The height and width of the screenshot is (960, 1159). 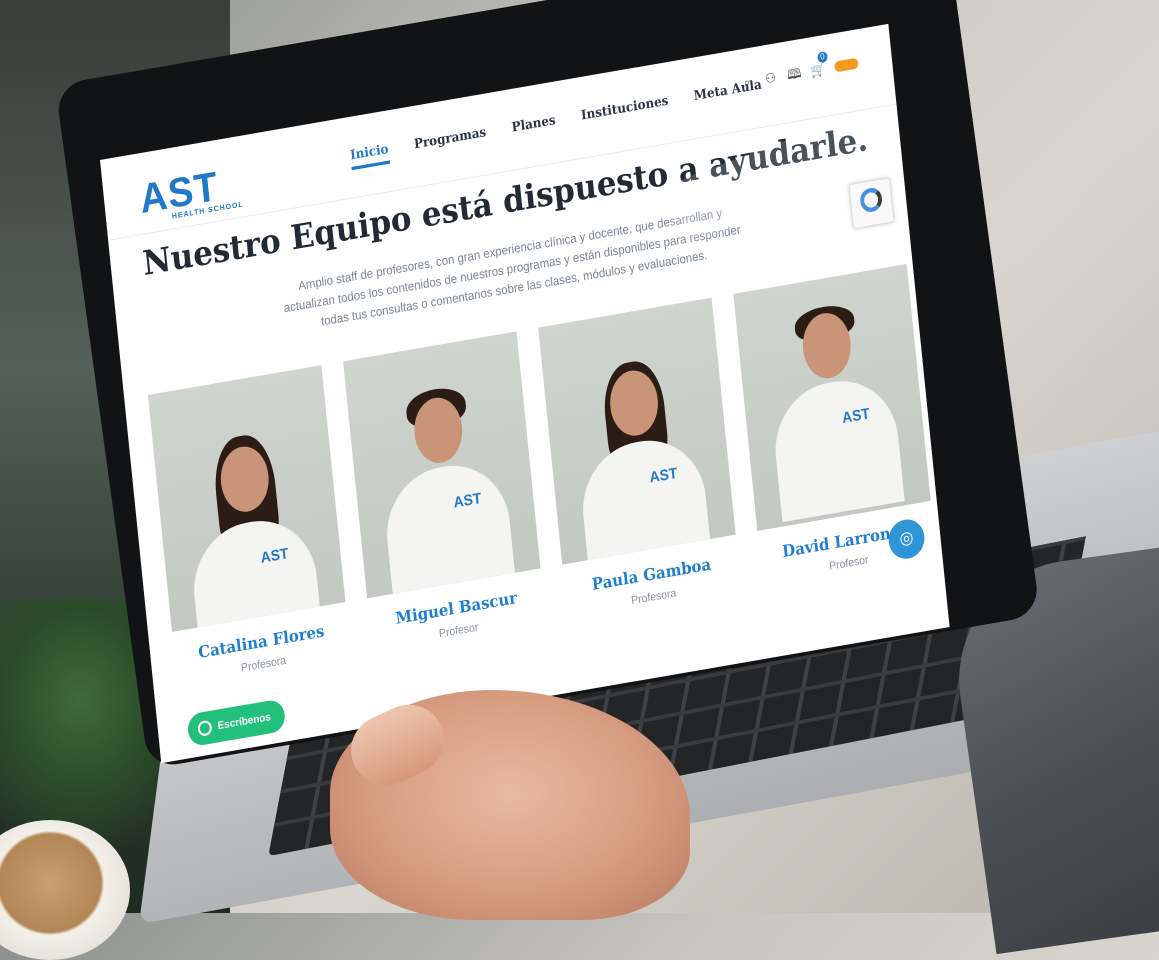 I want to click on recaptcha-badge, so click(x=871, y=203).